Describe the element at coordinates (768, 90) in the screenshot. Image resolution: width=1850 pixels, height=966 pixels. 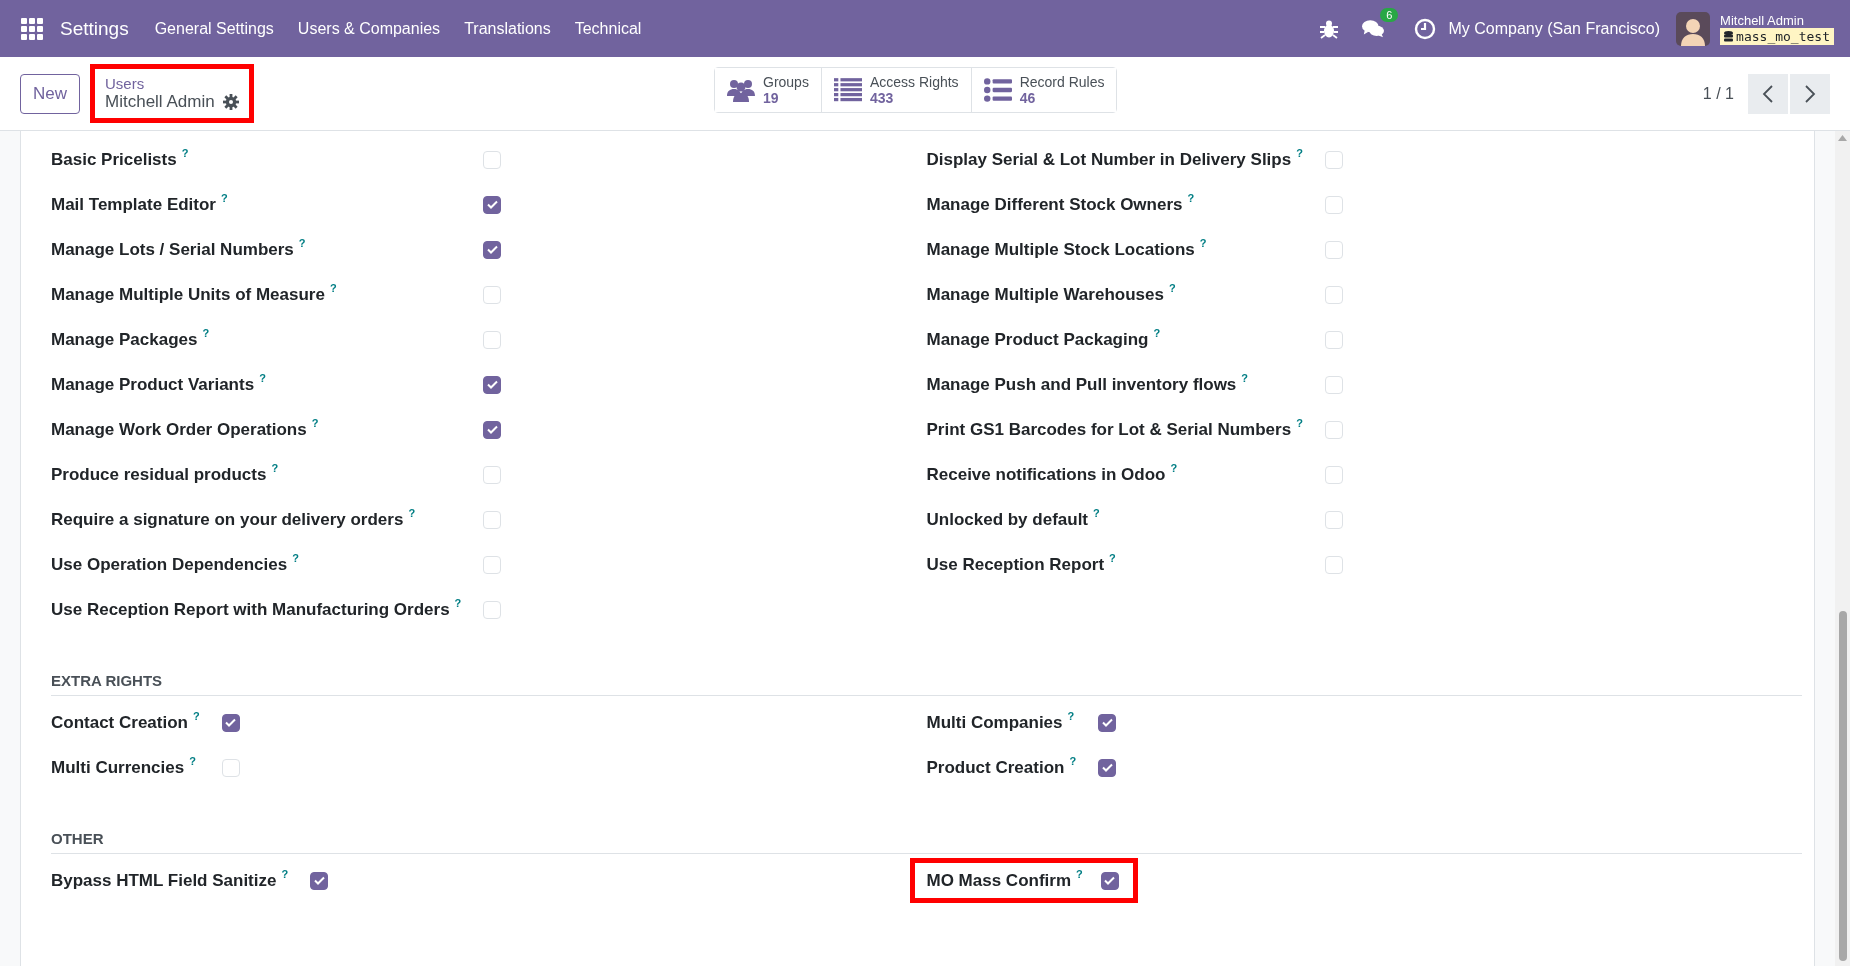
I see `stat-button: Groups 19` at that location.